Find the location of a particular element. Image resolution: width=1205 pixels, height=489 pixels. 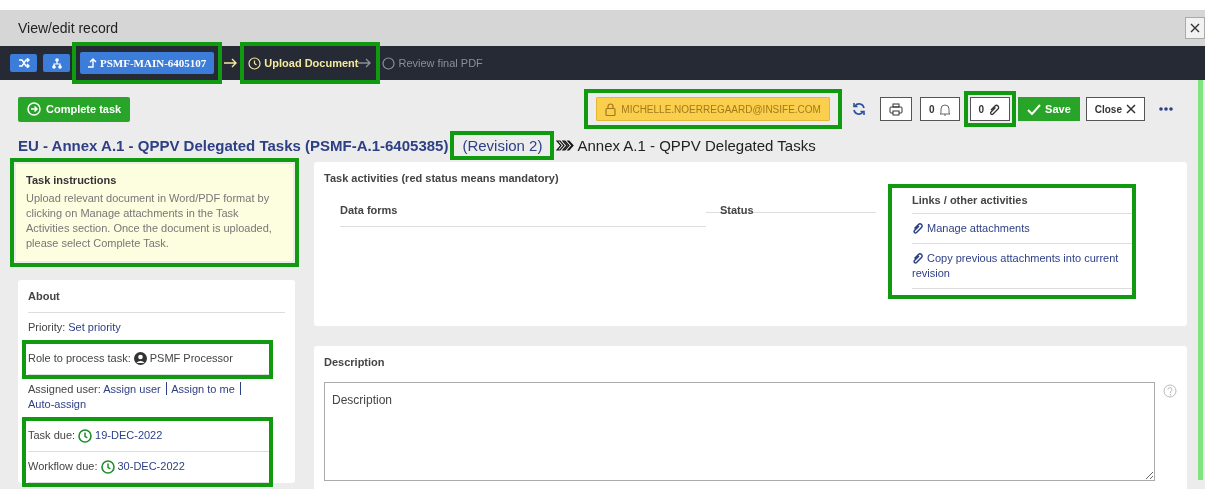

scrollbar-thumb is located at coordinates (1200, 280).